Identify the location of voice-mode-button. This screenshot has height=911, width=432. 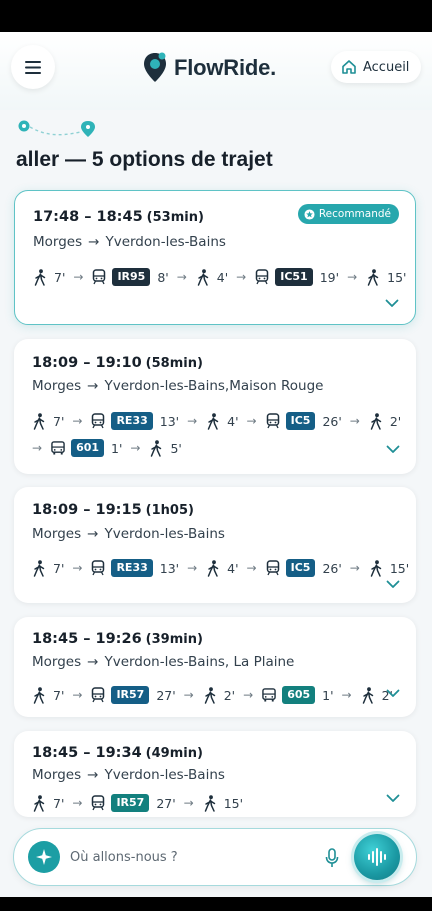
(377, 857).